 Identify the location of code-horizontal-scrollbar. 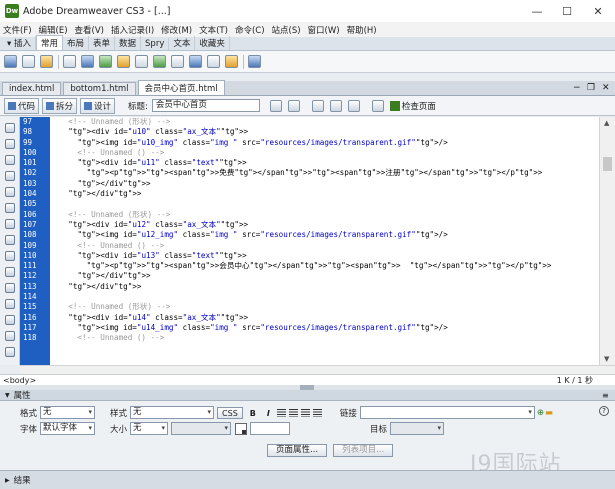
(317, 369).